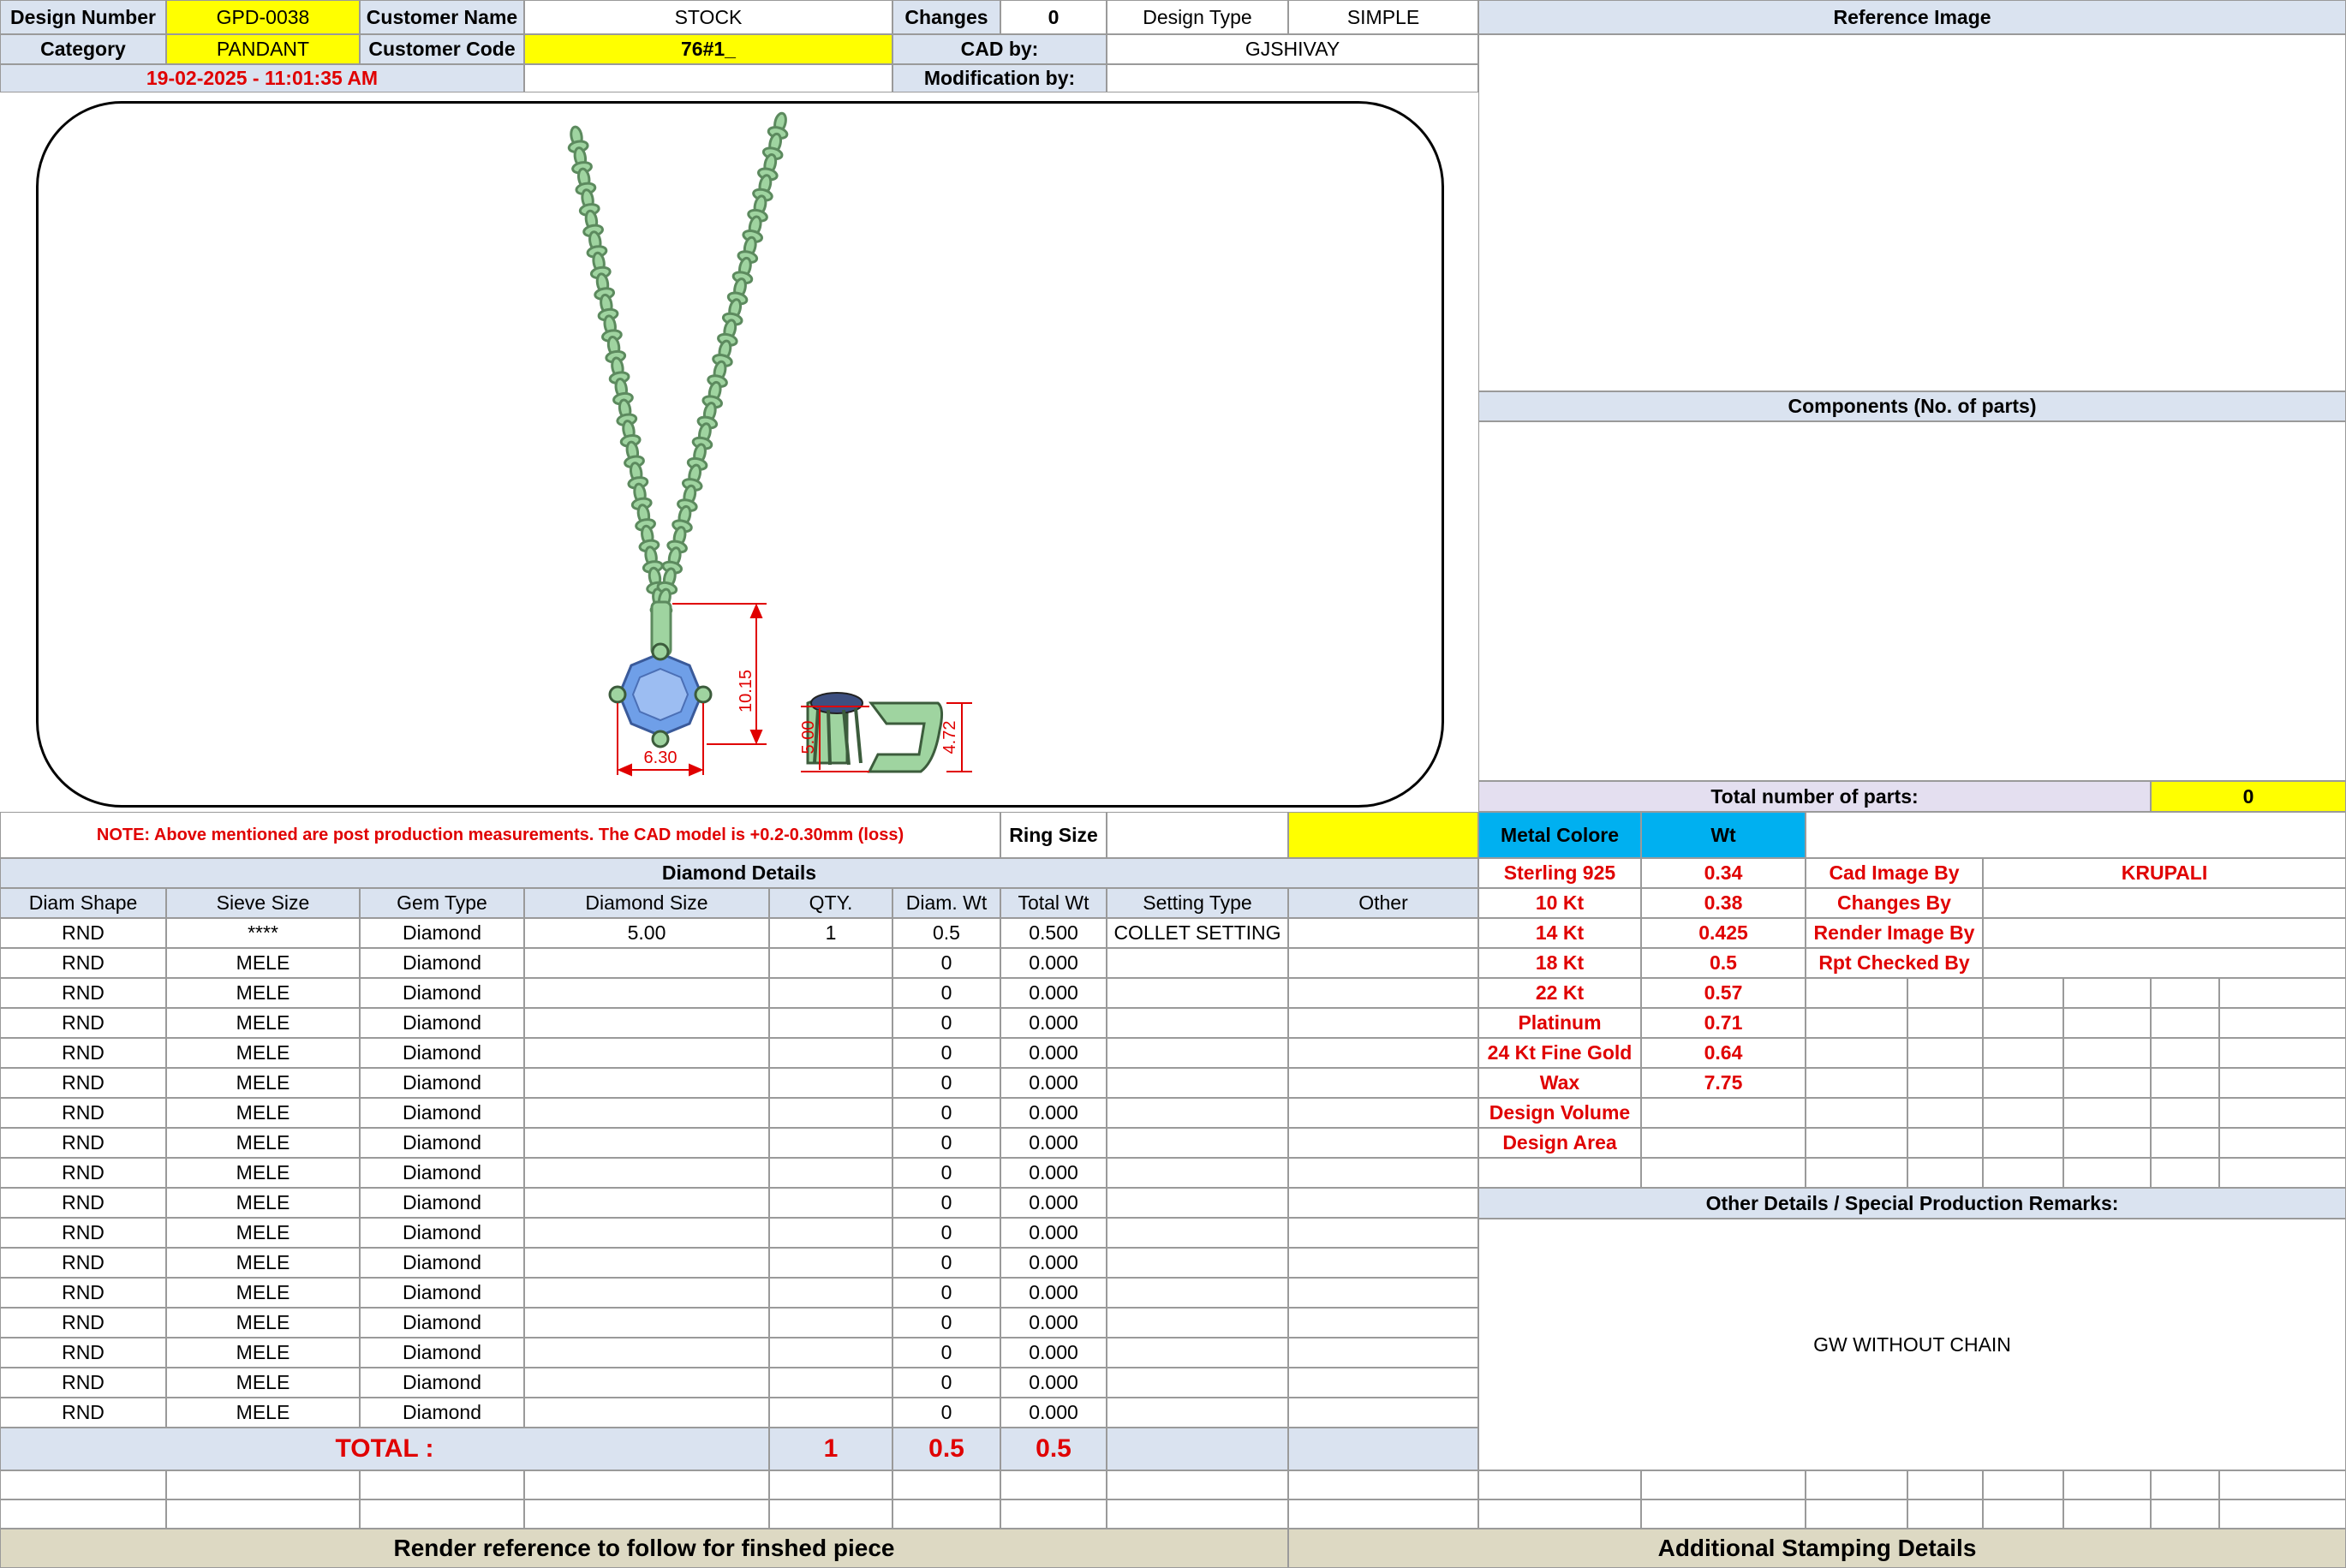 The height and width of the screenshot is (1568, 2346). I want to click on remarks: GW WITHOUT CHAIN, so click(1912, 1344).